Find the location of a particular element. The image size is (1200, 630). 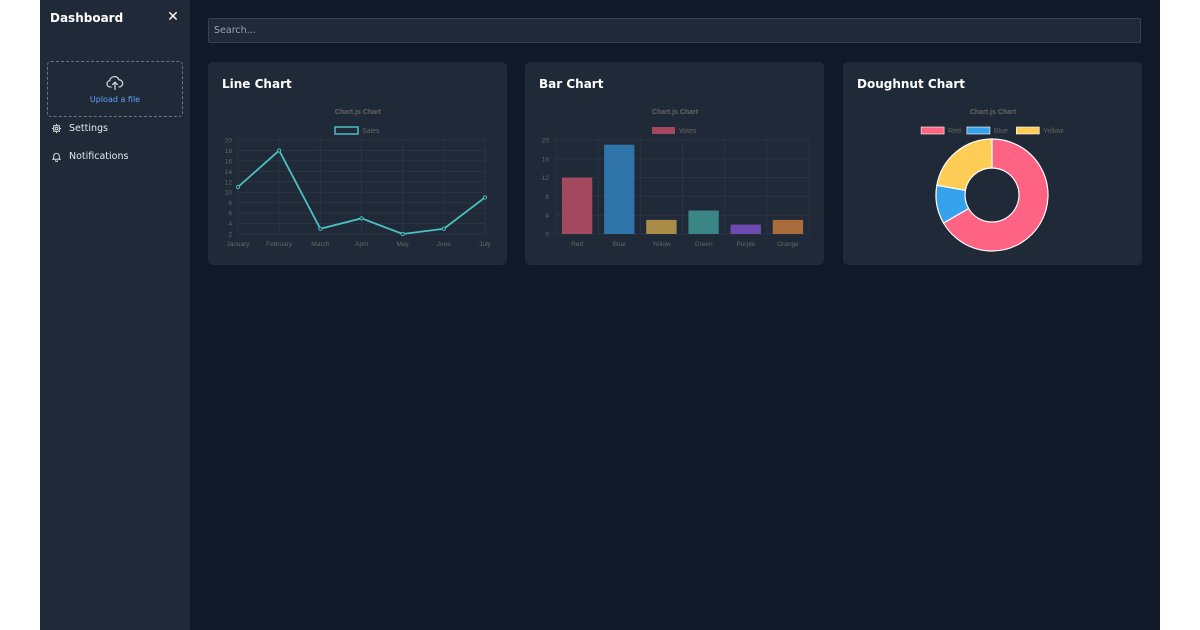

sidebar-item-settings: Settings is located at coordinates (79, 128).